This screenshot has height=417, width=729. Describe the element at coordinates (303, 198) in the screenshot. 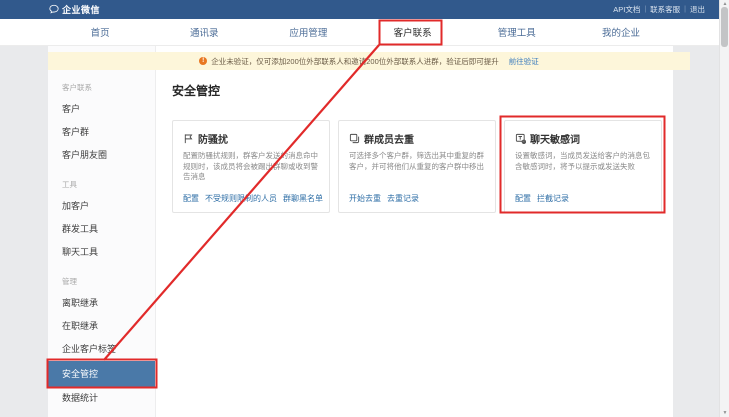

I see `card-link-anti-harassment-group-blacklist: 群聊黑名单` at that location.